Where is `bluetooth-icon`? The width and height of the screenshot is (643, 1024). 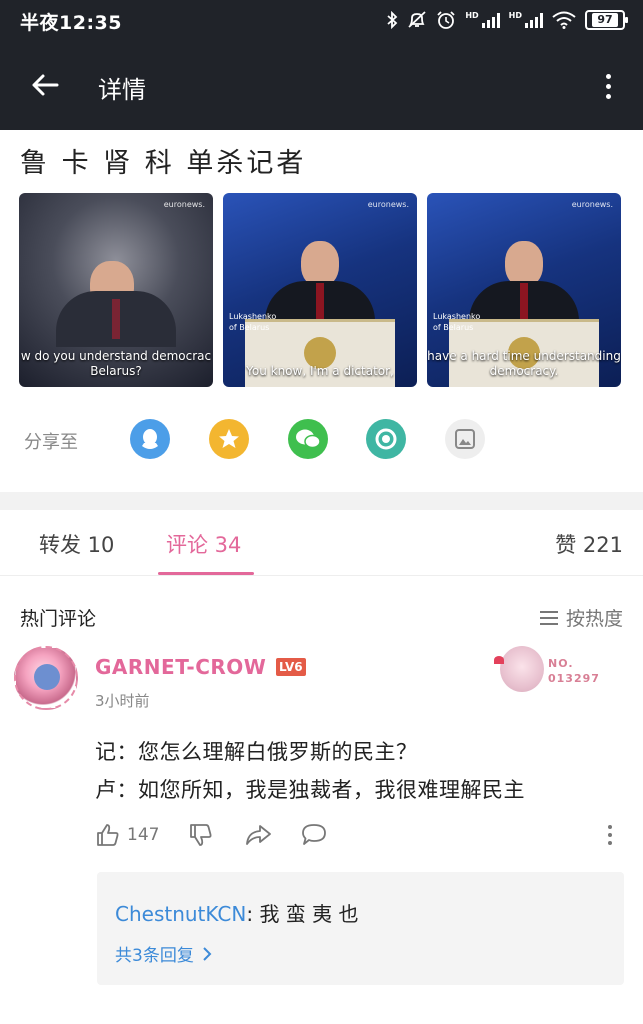
bluetooth-icon is located at coordinates (392, 20).